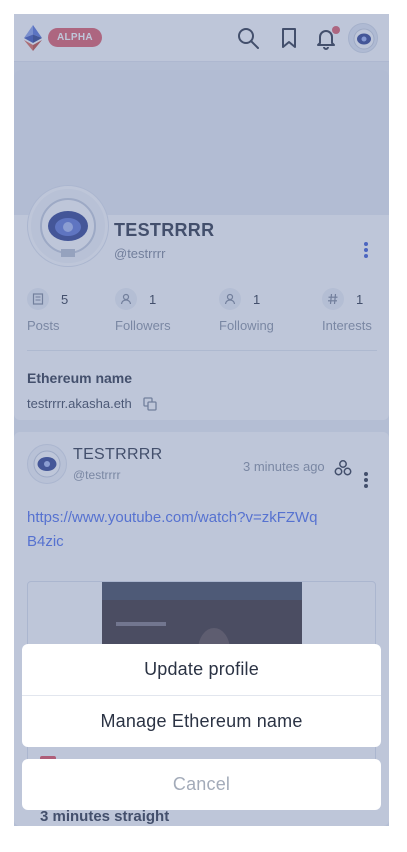 The image size is (407, 852). What do you see at coordinates (201, 784) in the screenshot?
I see `cancel-button: Cancel` at bounding box center [201, 784].